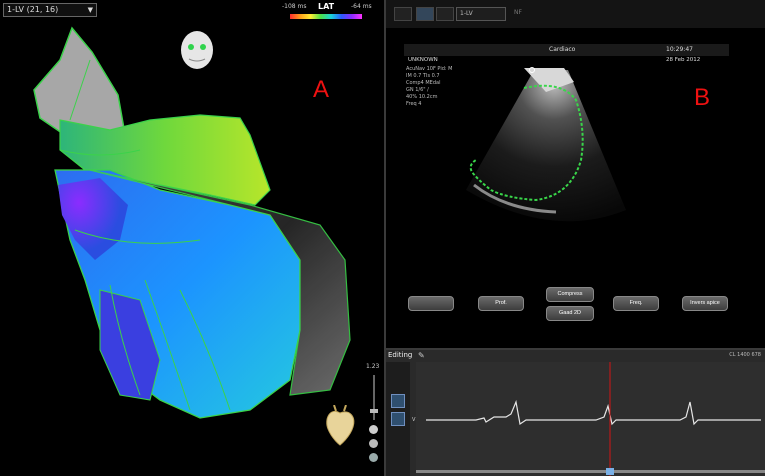  I want to click on frequency-button: Freq., so click(636, 303).